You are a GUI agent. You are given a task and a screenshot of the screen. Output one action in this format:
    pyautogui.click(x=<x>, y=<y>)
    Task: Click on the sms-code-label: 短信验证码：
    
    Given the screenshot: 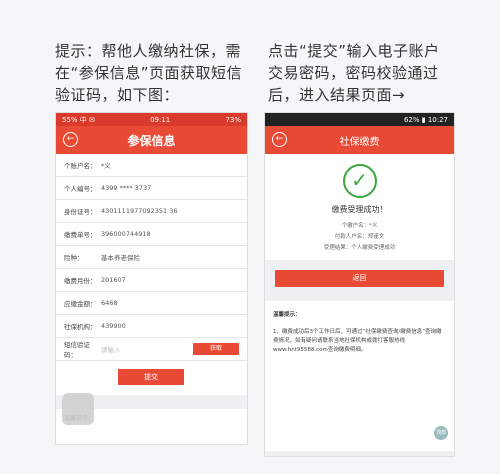 What is the action you would take?
    pyautogui.click(x=77, y=350)
    